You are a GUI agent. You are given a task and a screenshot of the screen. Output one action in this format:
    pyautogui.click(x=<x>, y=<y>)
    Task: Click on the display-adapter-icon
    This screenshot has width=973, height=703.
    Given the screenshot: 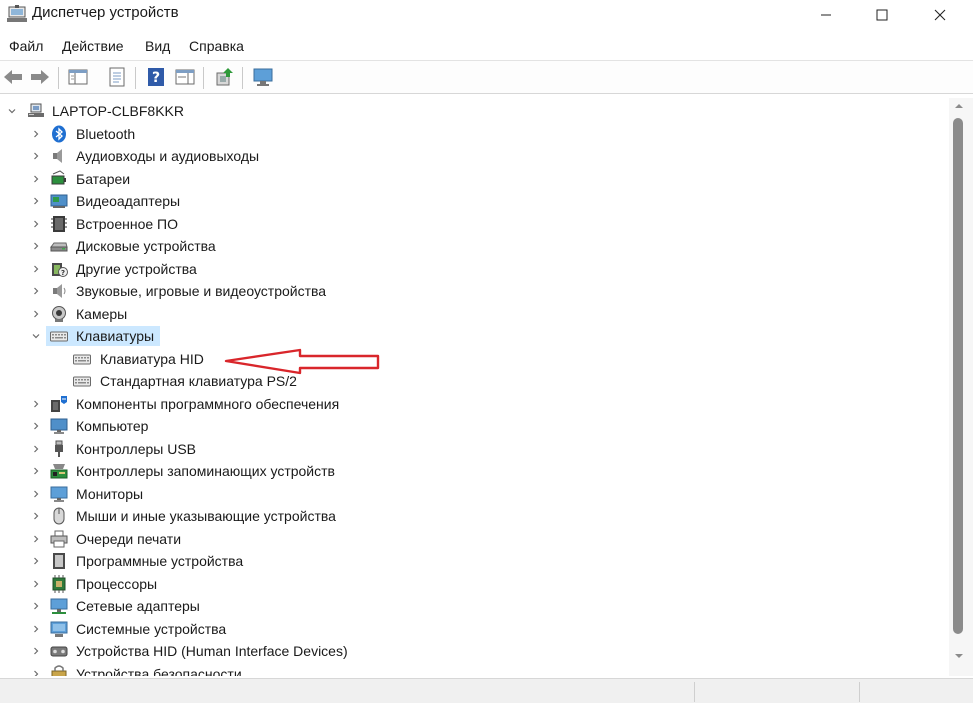 What is the action you would take?
    pyautogui.click(x=59, y=201)
    